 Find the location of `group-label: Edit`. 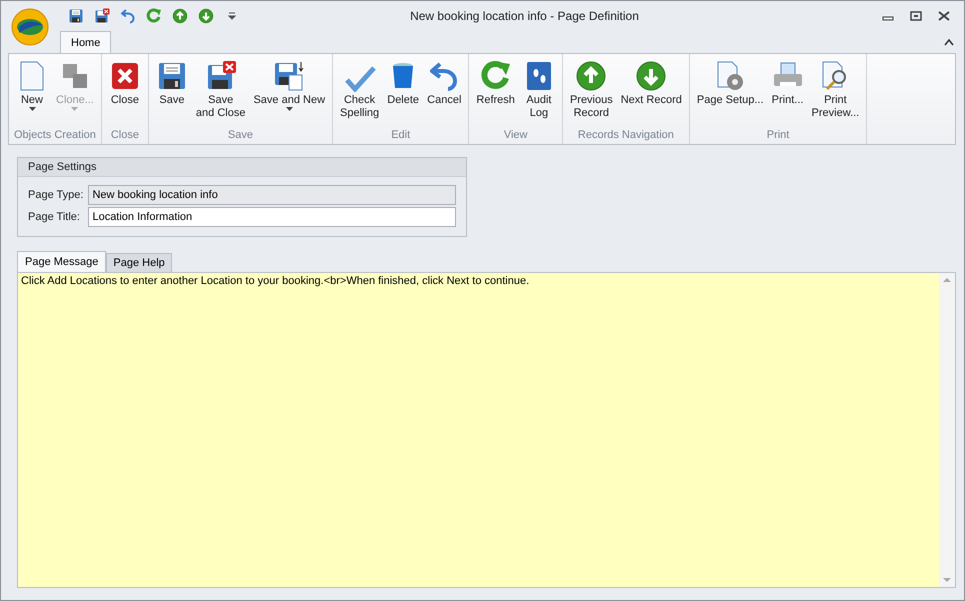

group-label: Edit is located at coordinates (401, 135).